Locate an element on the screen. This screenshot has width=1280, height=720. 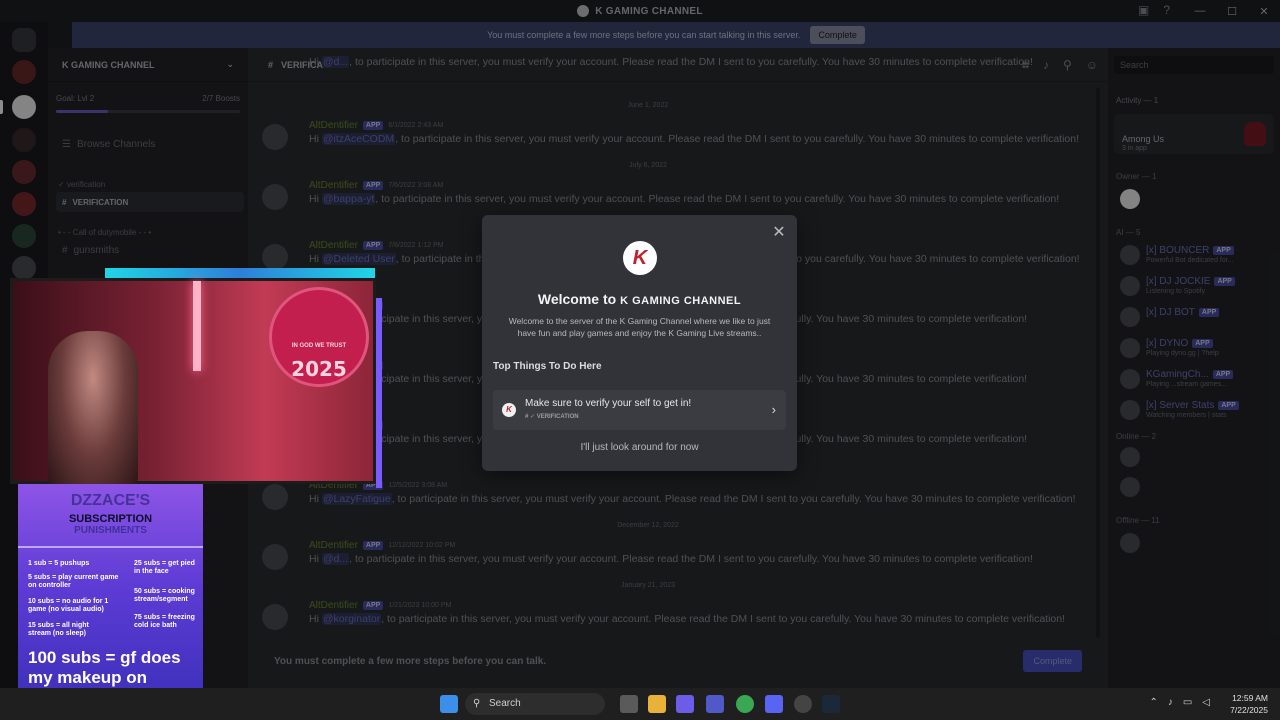
sub-goal: 50 subs = cooking stream/segment is located at coordinates (164, 595).